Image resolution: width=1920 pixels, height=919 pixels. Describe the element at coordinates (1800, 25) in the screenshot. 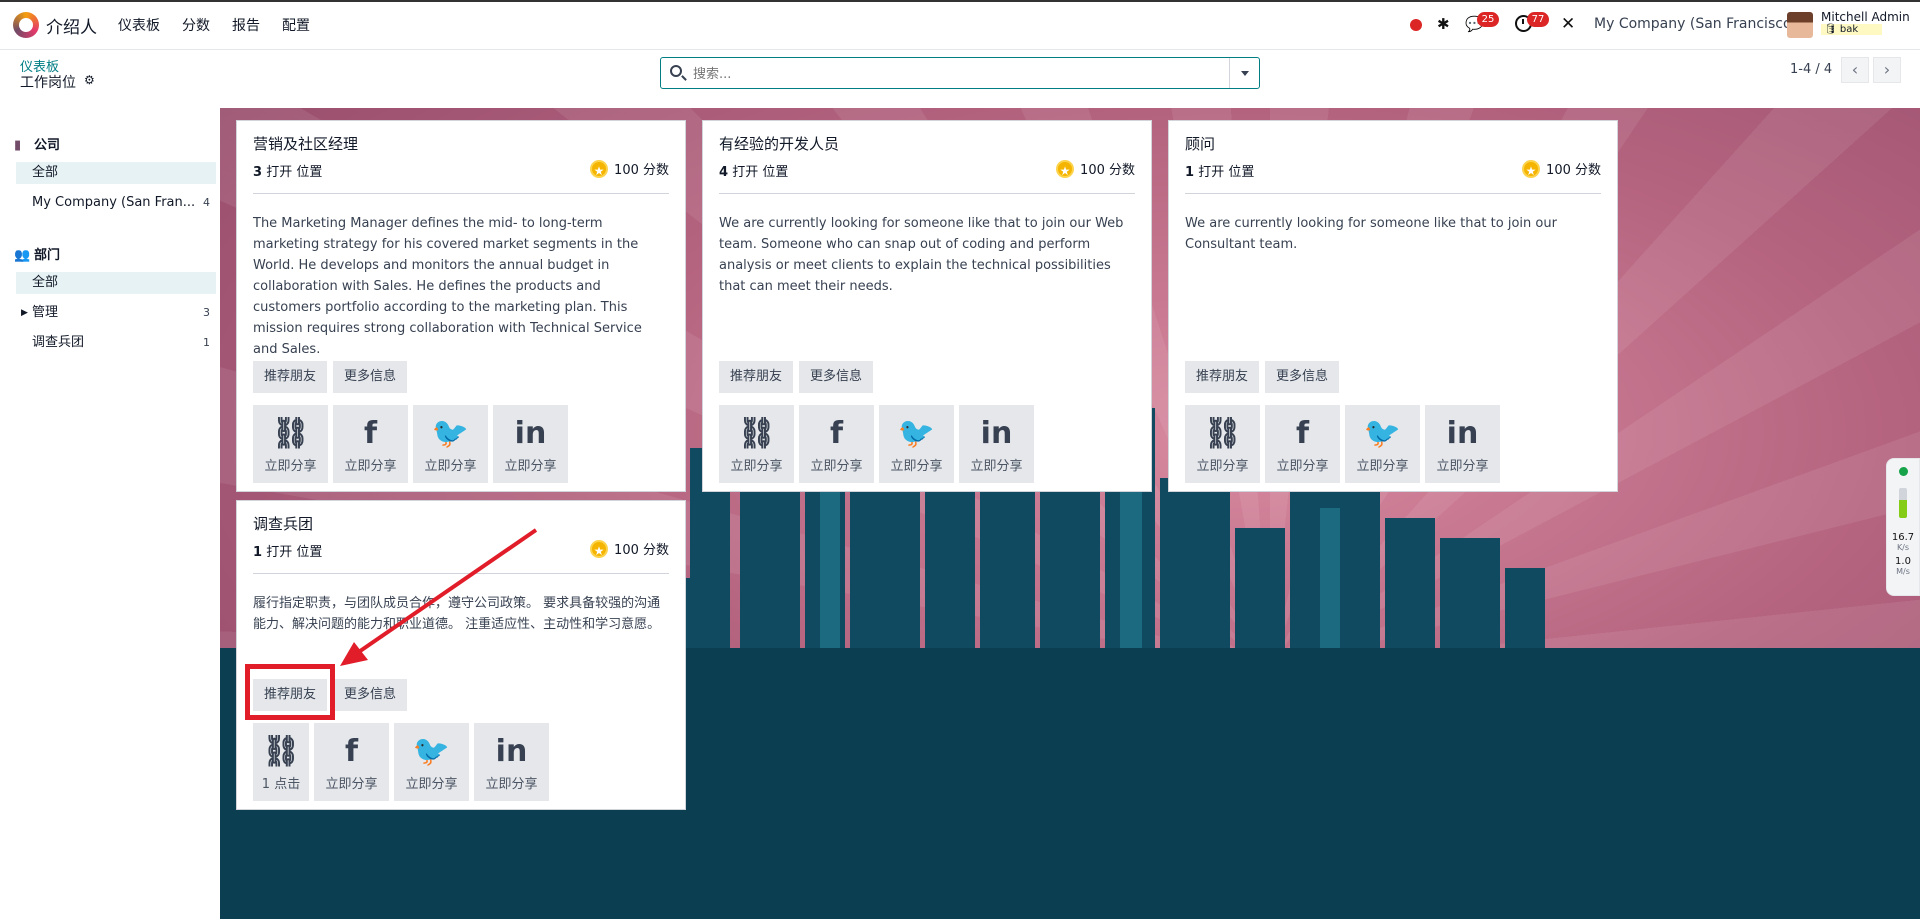

I see `avatar` at that location.